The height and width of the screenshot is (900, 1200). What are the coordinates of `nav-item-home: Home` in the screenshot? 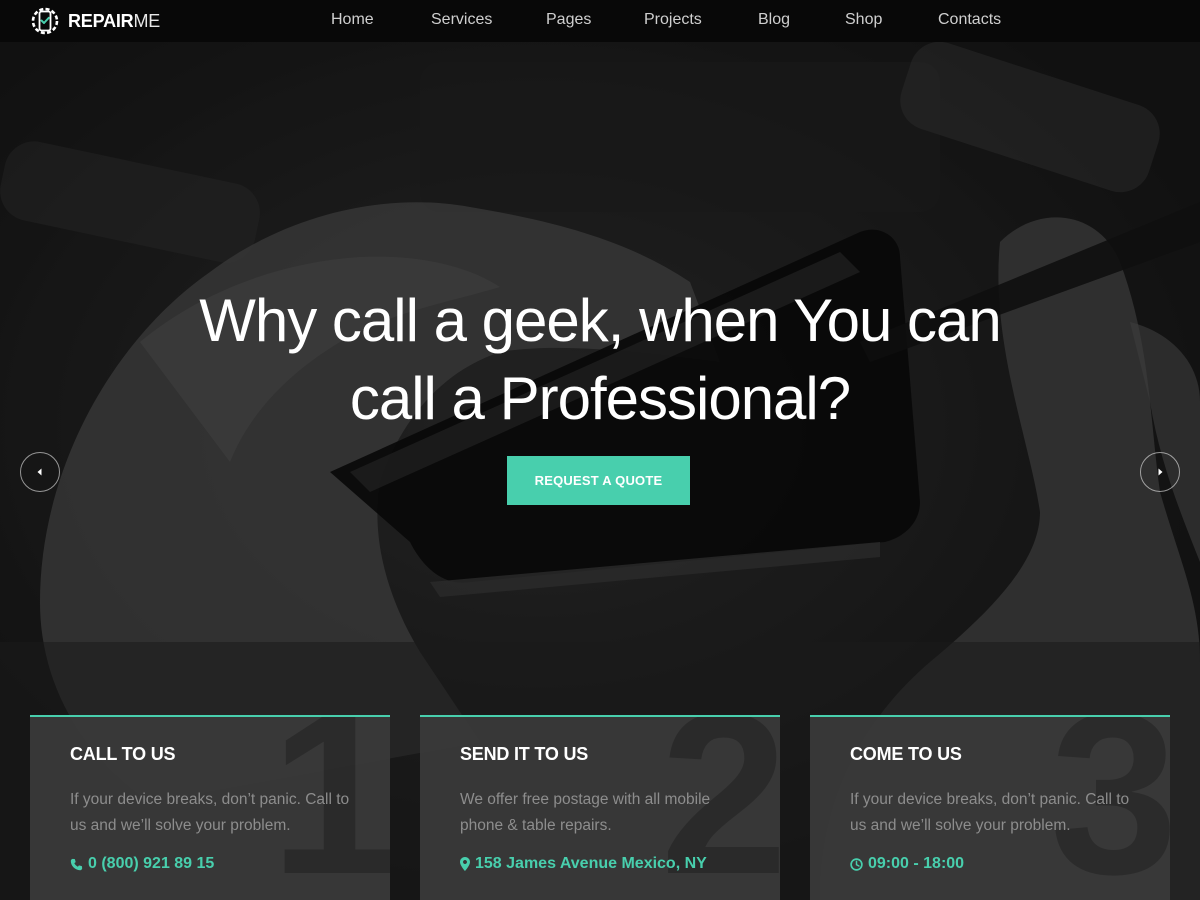 It's located at (352, 20).